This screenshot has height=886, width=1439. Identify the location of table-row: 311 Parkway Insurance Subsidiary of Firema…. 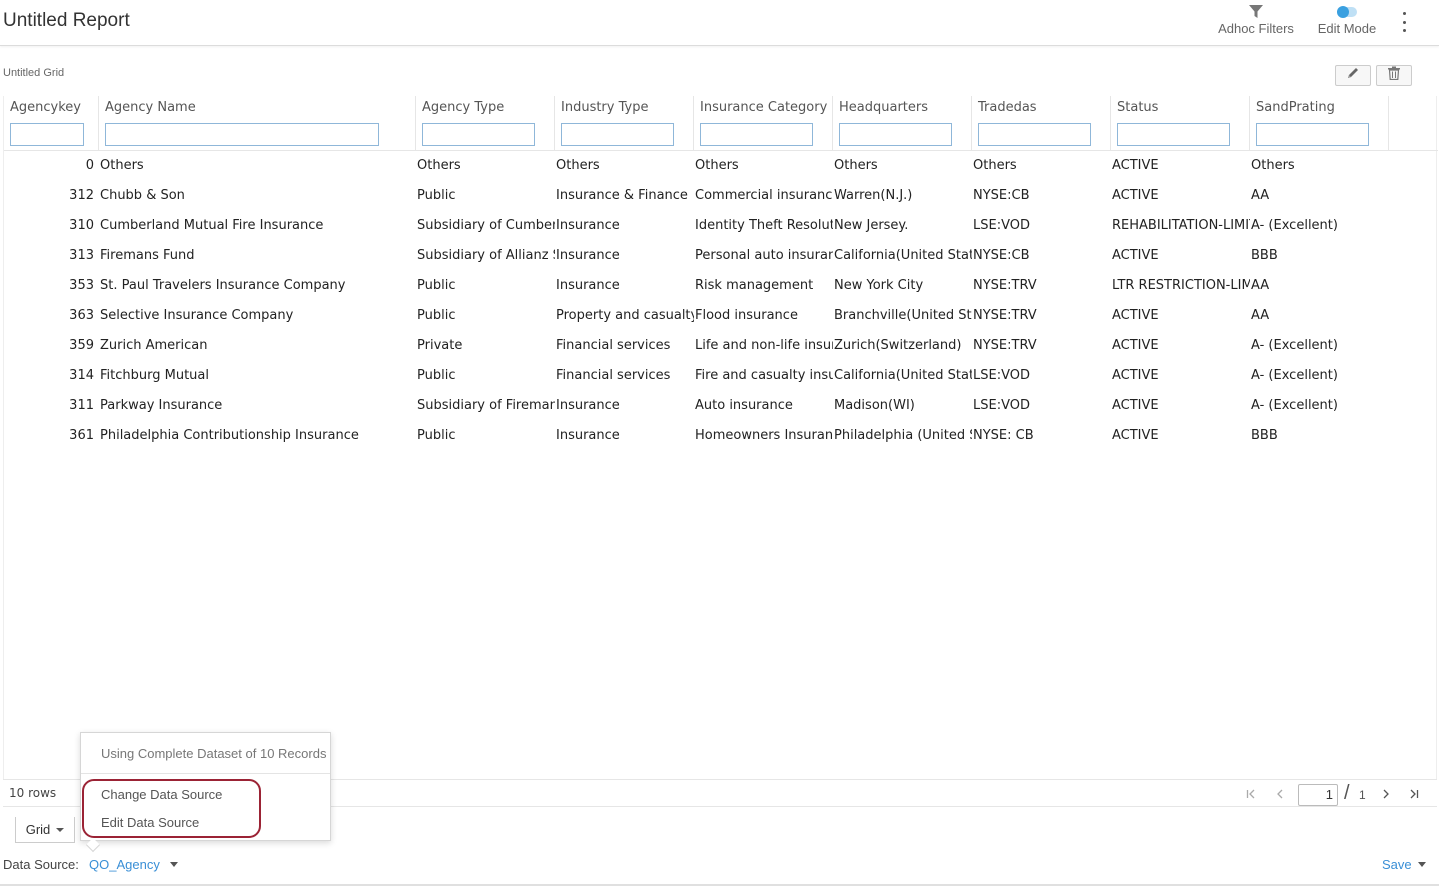
(721, 406).